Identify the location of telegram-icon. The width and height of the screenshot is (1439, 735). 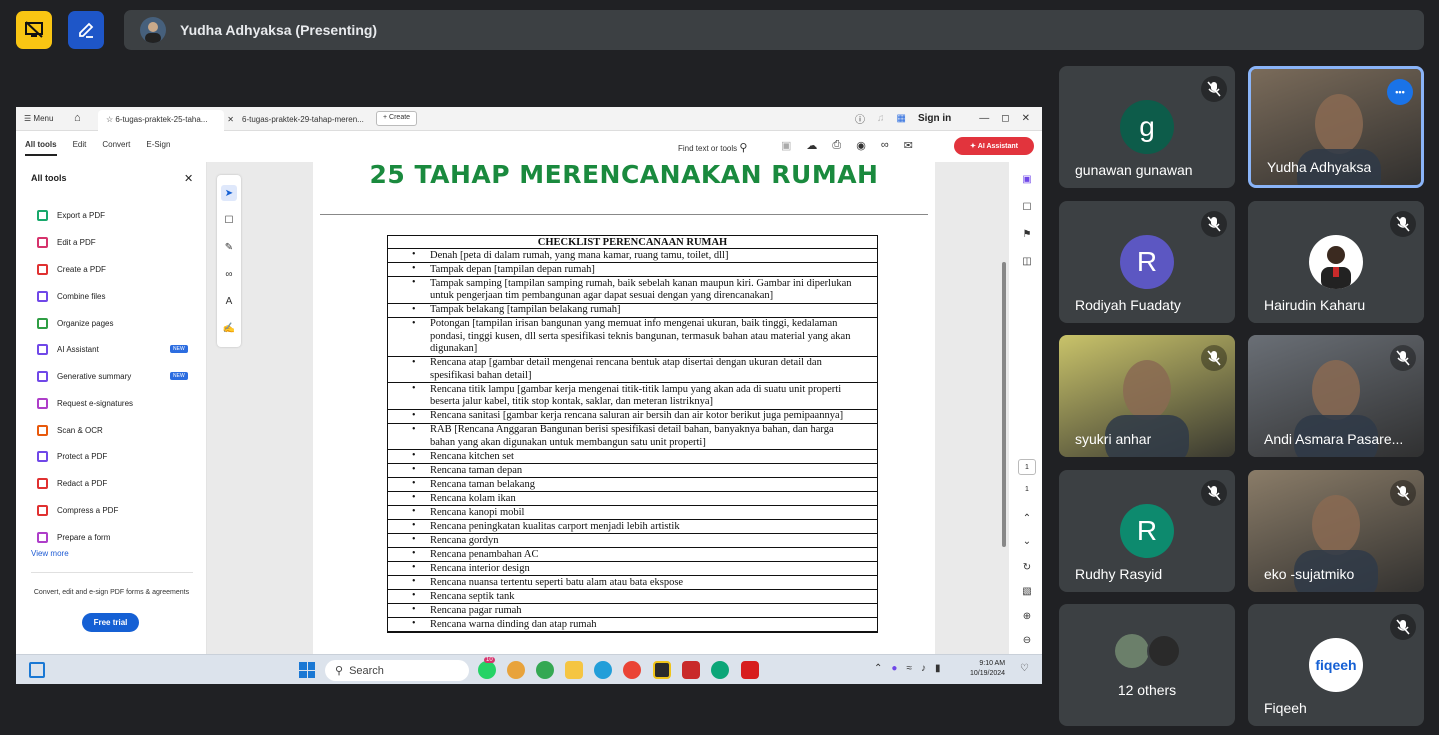
(603, 670).